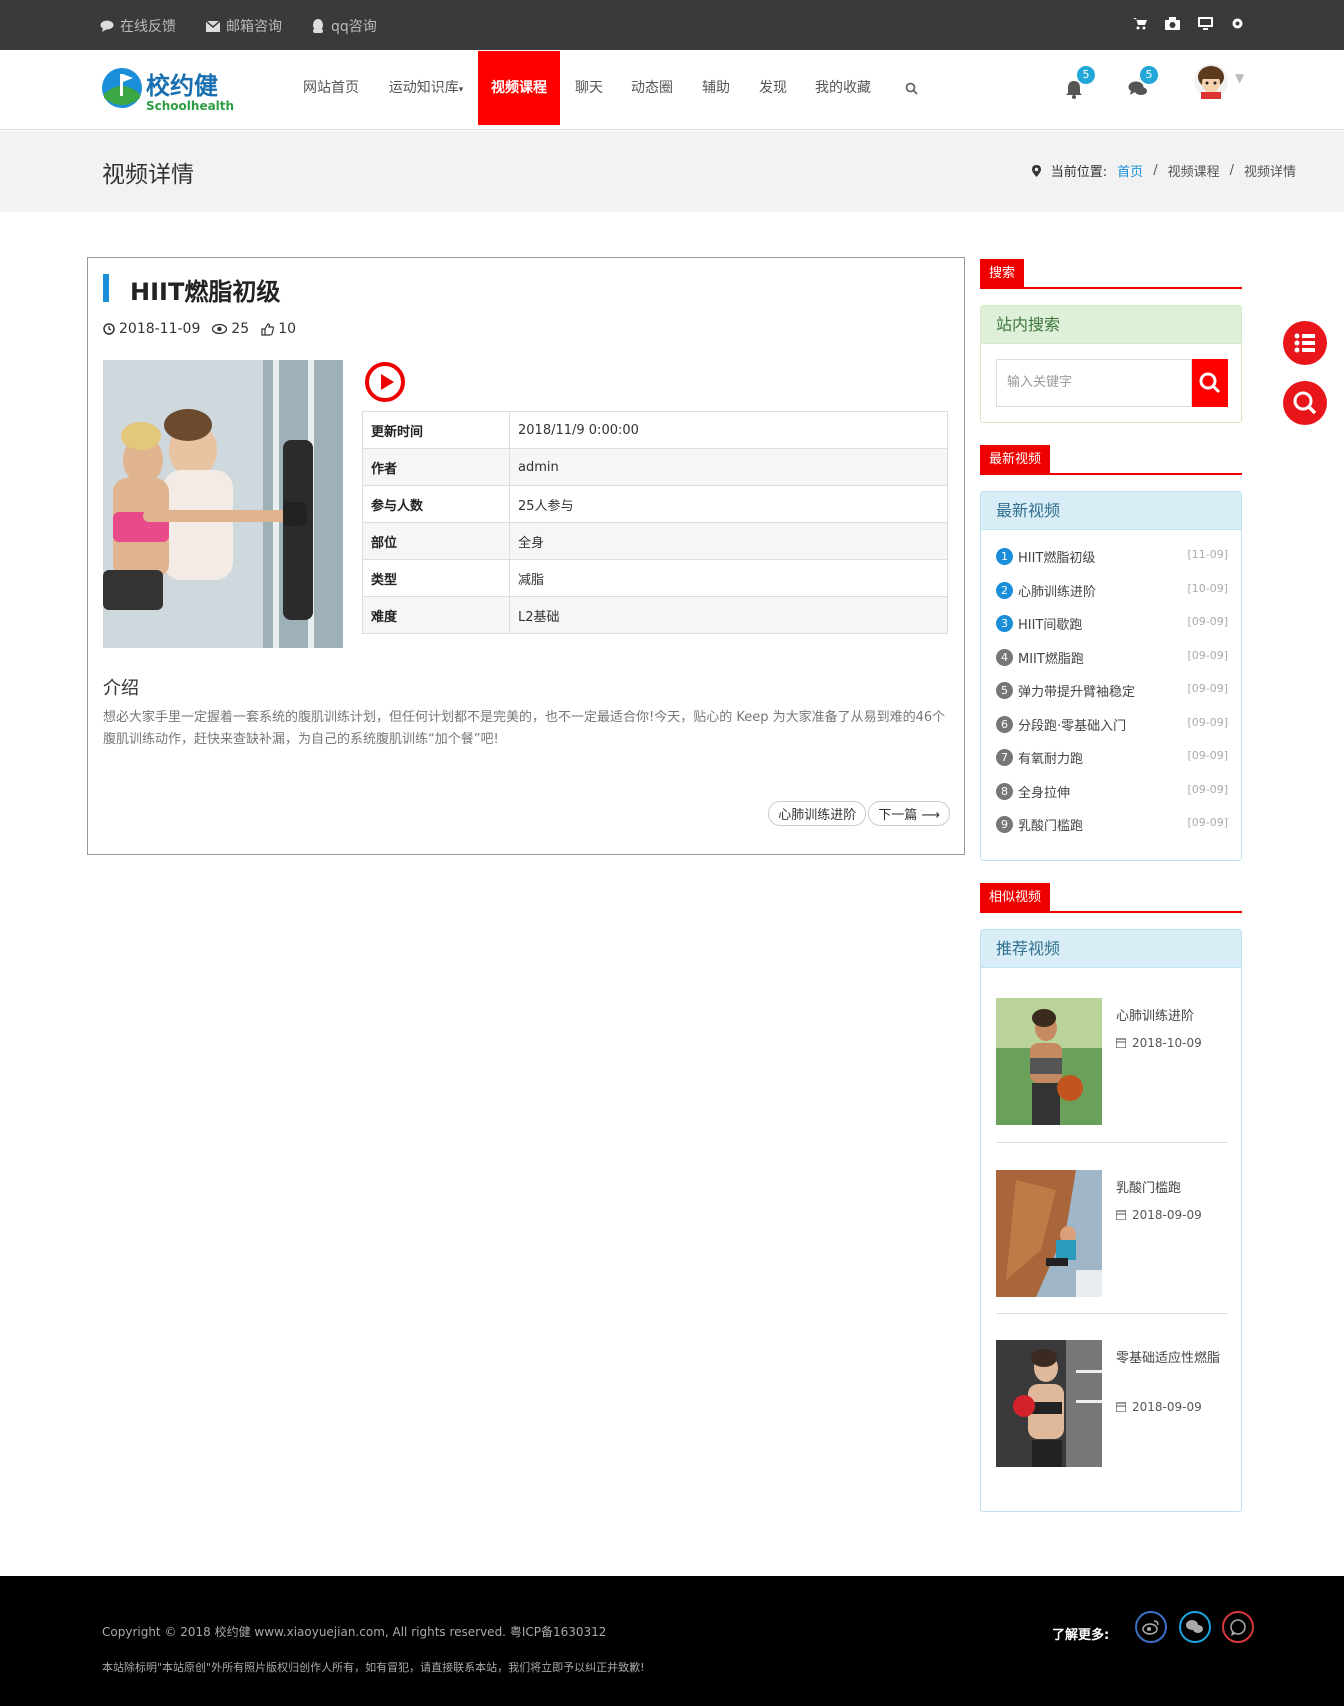 The width and height of the screenshot is (1344, 1706). What do you see at coordinates (190, 106) in the screenshot?
I see `svg-text: Schoolhealth` at bounding box center [190, 106].